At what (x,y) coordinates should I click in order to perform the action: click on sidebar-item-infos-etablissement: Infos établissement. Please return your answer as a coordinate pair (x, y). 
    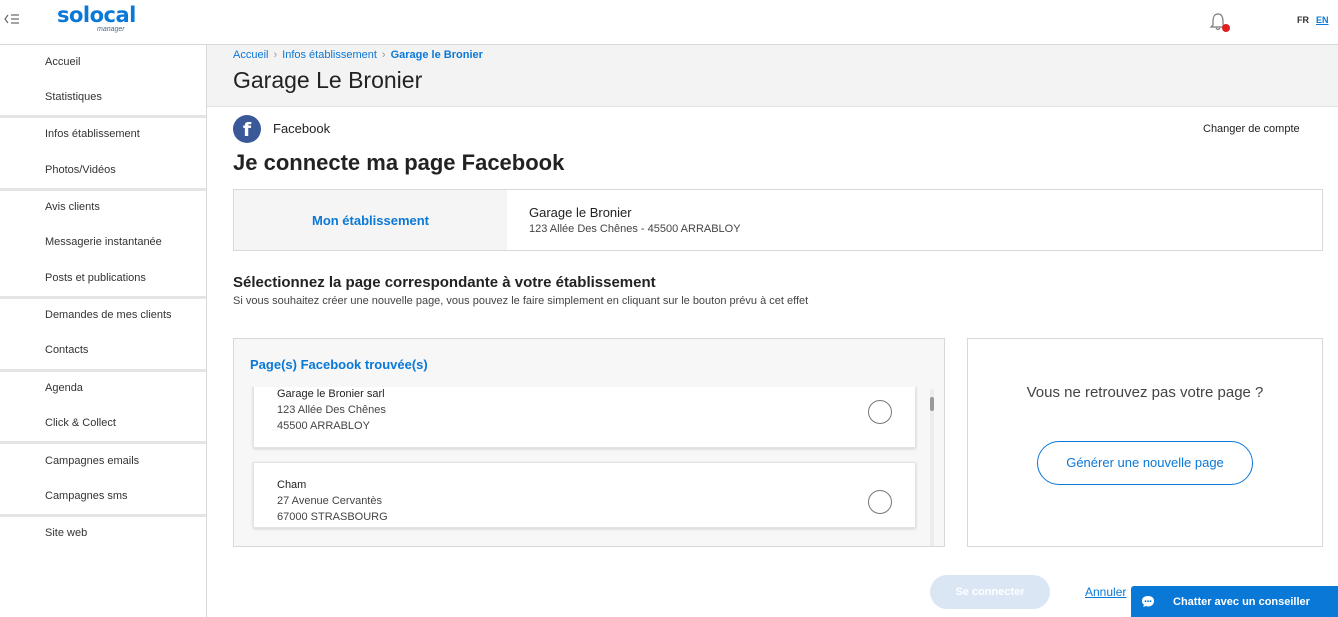
    Looking at the image, I should click on (92, 134).